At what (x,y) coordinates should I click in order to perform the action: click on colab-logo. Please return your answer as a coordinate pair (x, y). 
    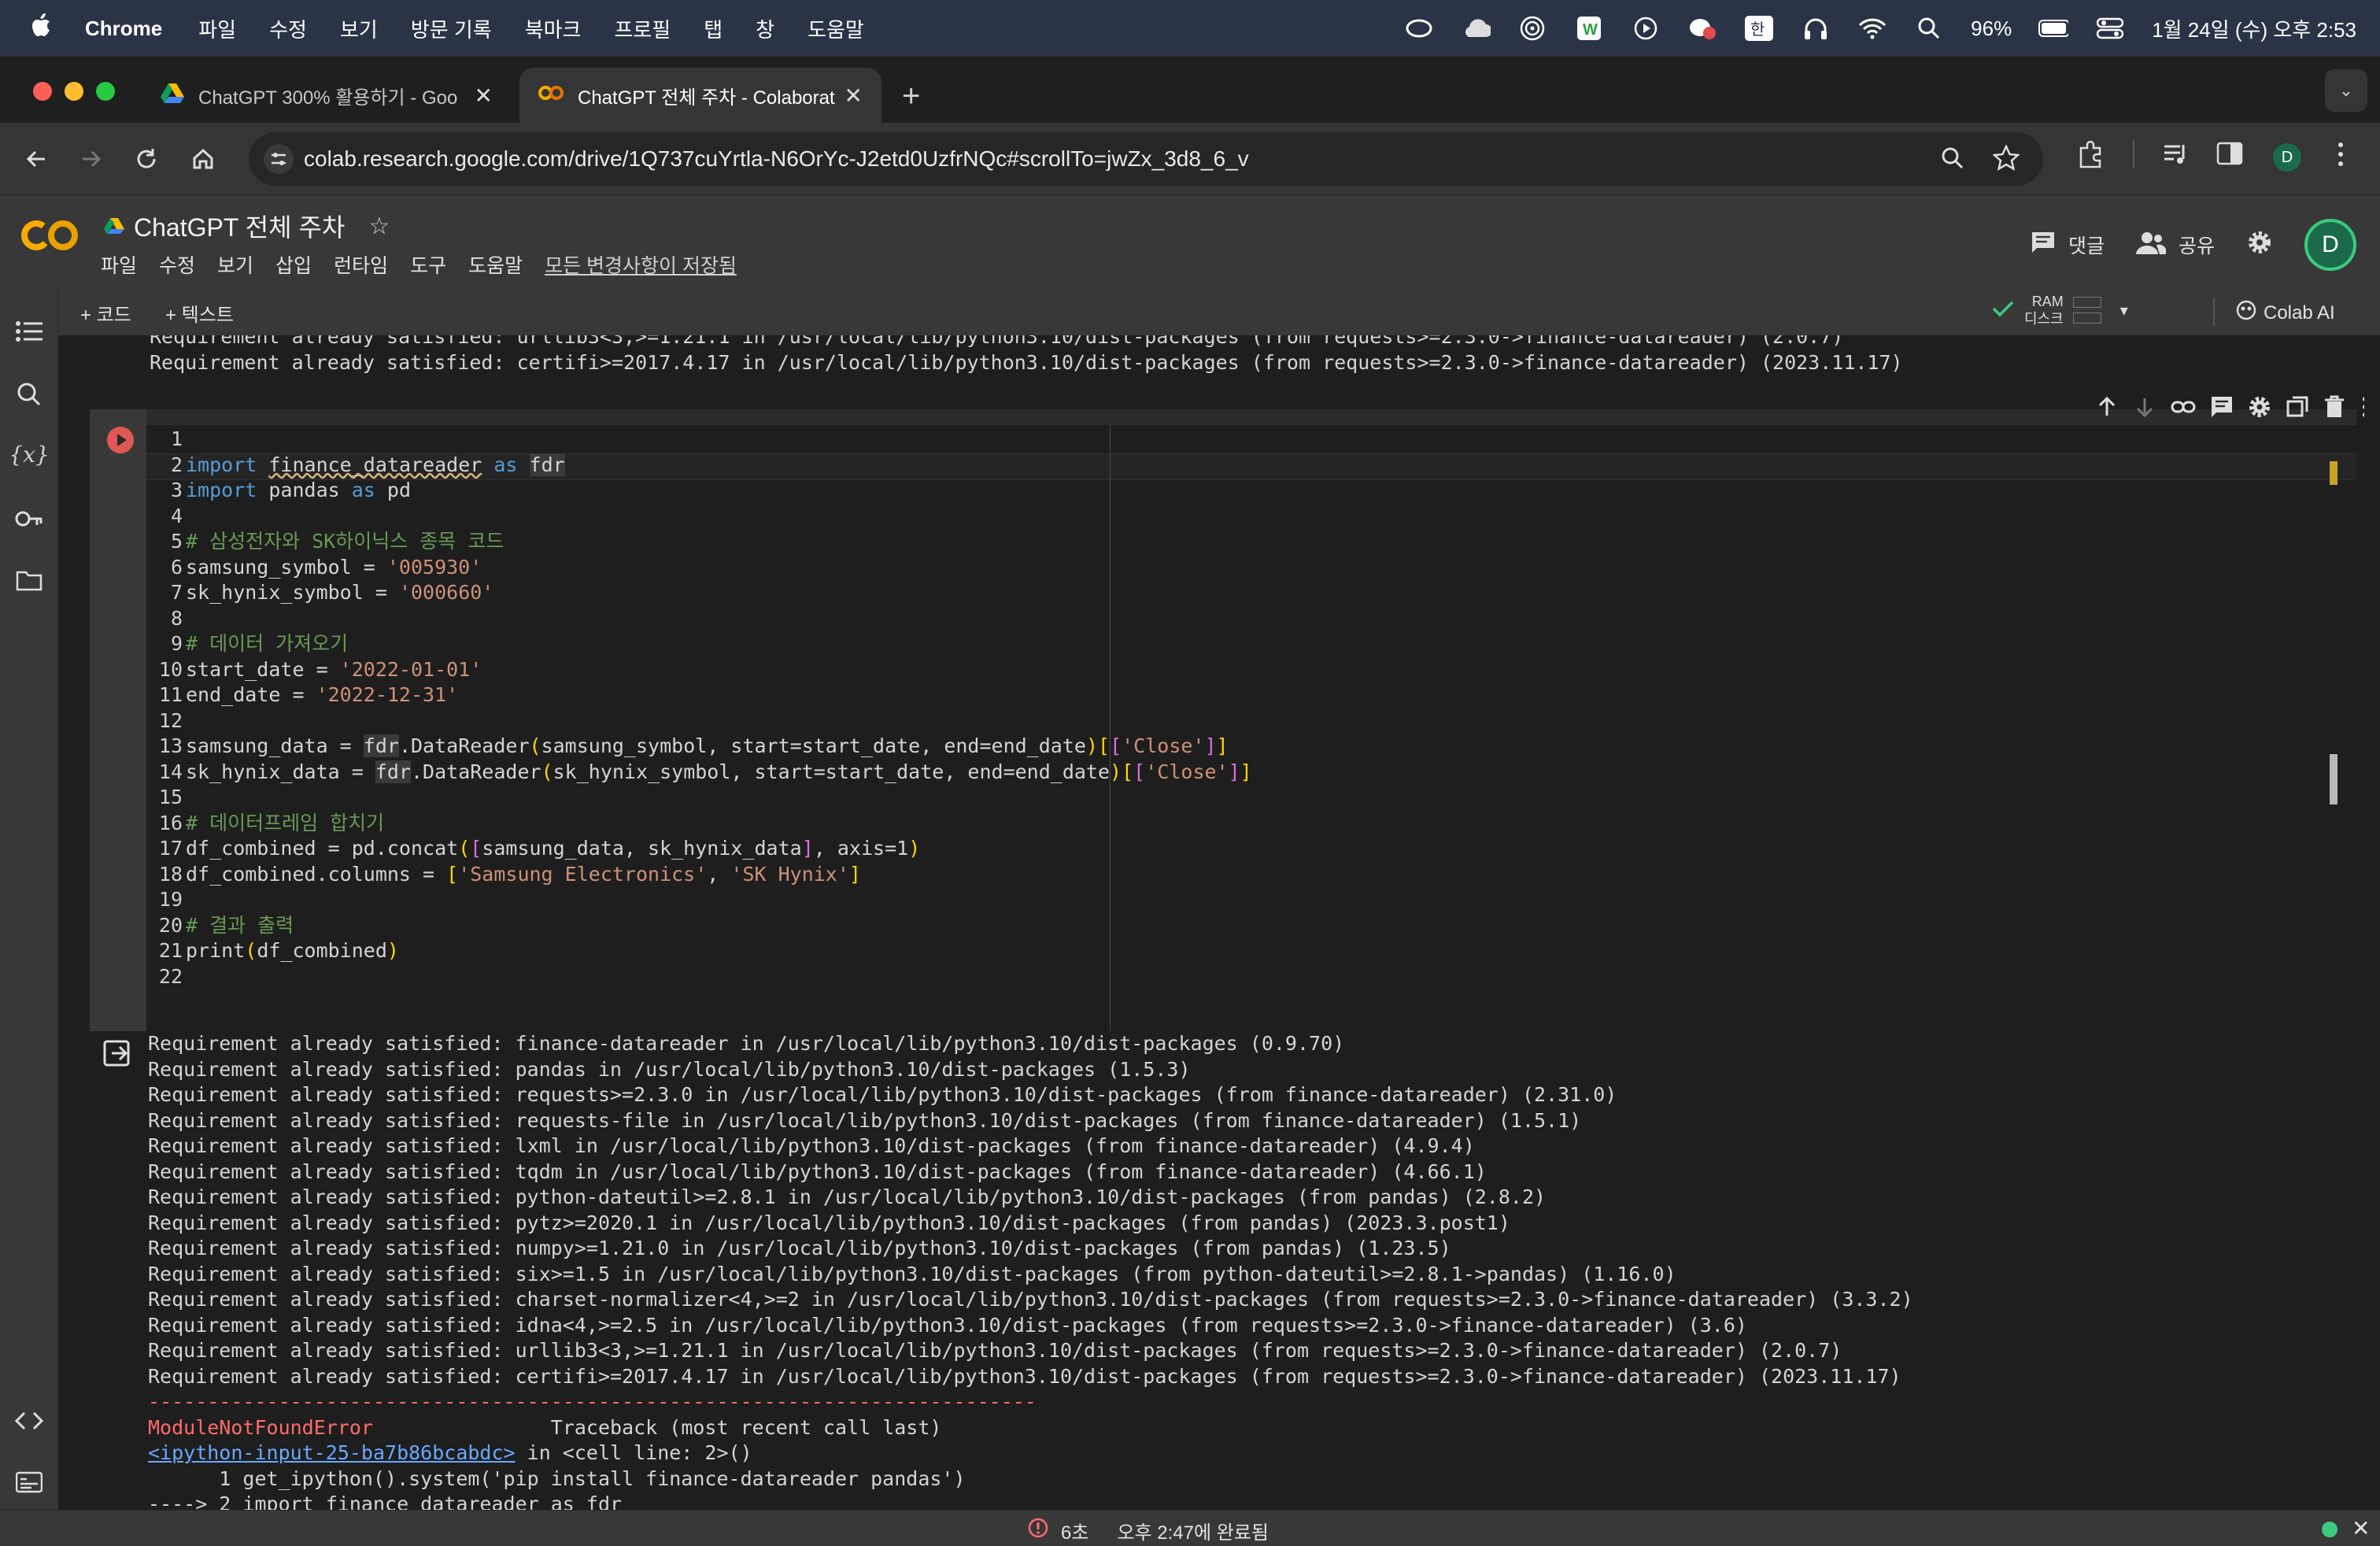
    Looking at the image, I should click on (50, 240).